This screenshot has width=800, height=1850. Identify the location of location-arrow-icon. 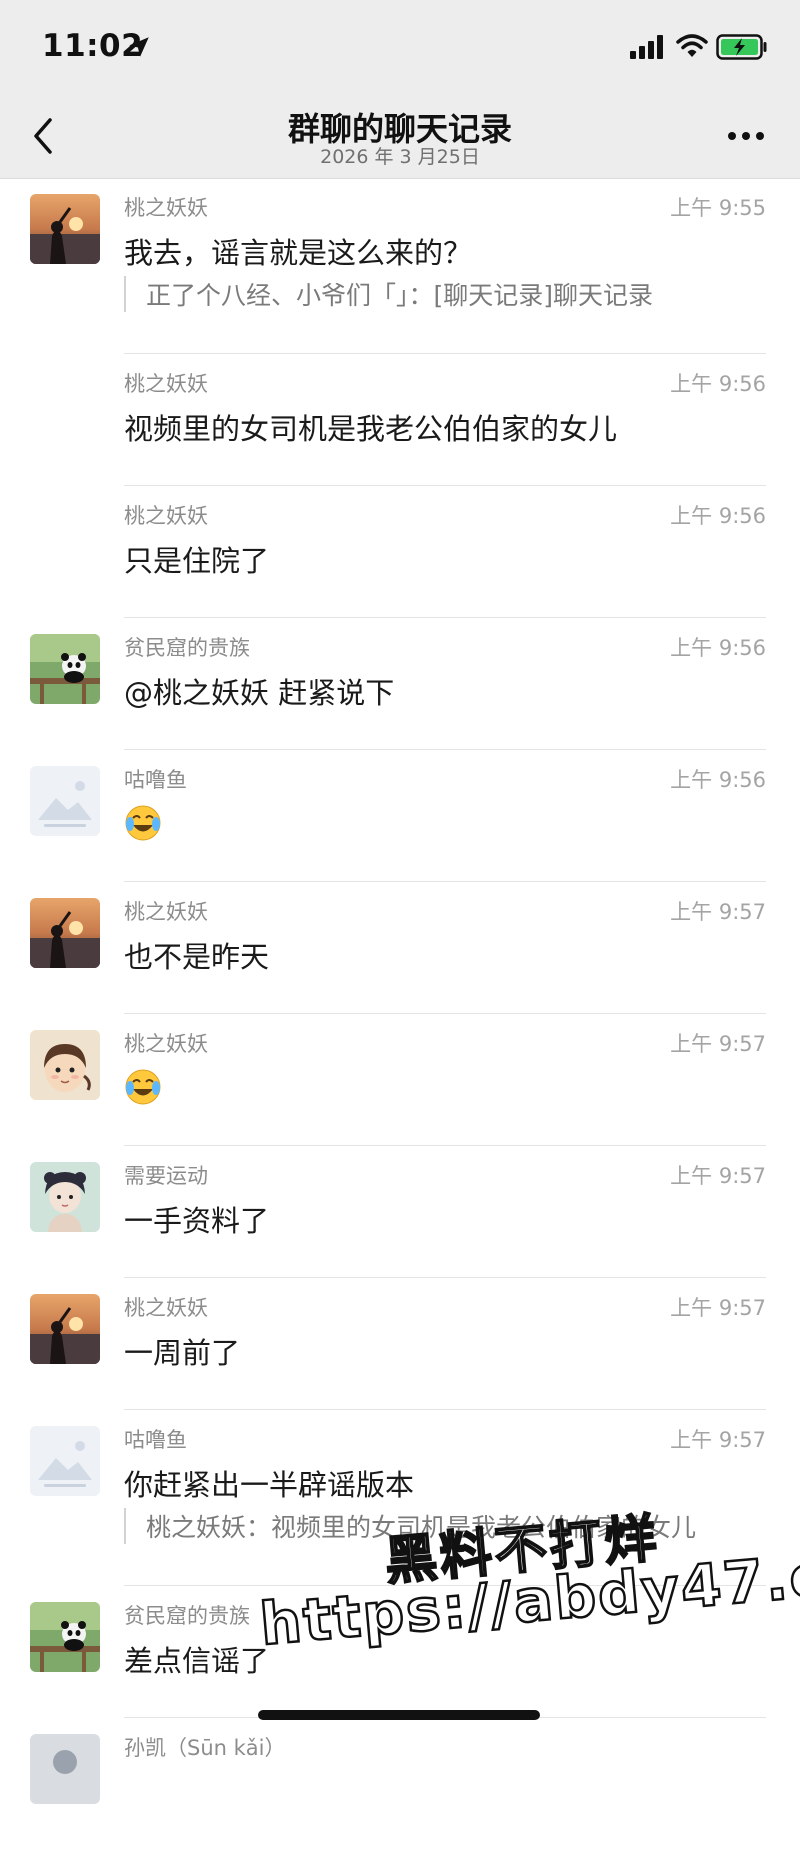
(139, 47).